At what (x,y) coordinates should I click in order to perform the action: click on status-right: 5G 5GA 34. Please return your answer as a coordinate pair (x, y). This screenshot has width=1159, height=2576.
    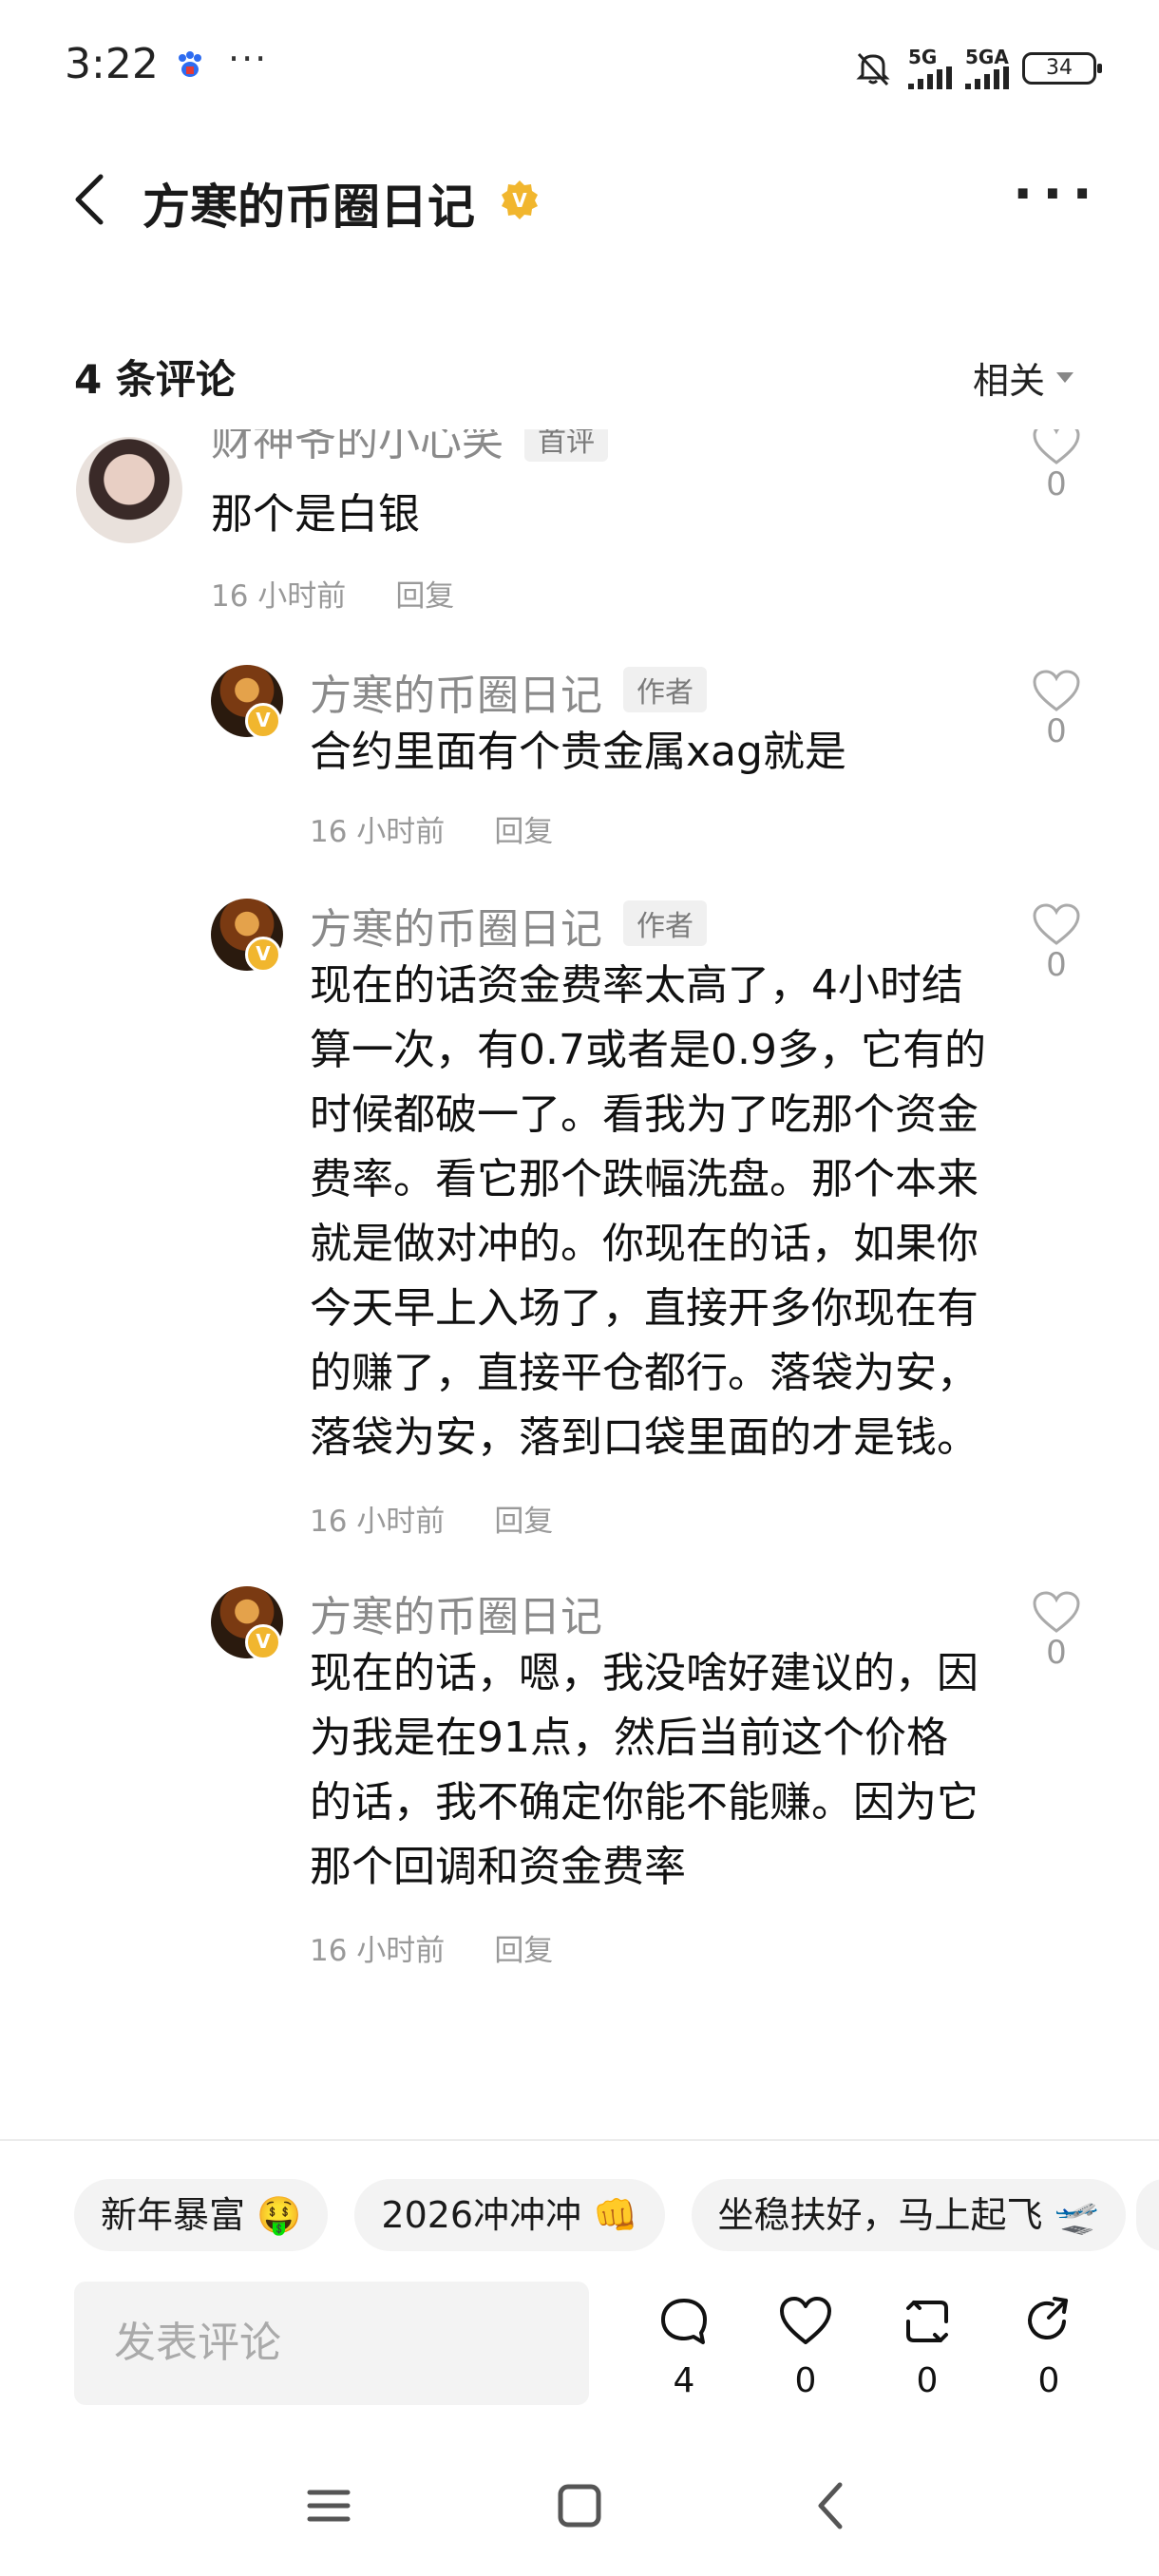
    Looking at the image, I should click on (976, 68).